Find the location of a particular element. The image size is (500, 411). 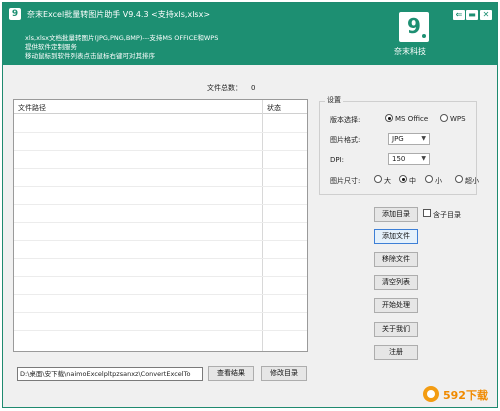

radio-wps-label: WPS is located at coordinates (458, 119).